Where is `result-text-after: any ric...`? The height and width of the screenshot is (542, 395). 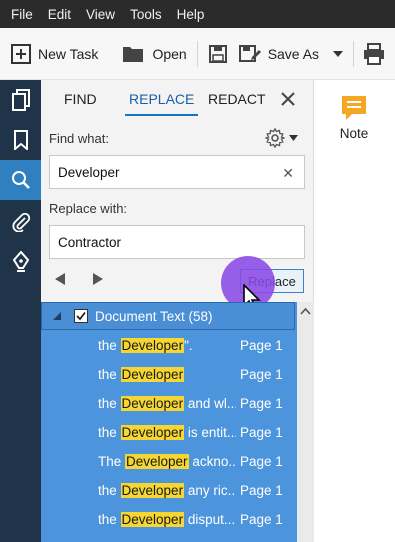
result-text-after: any ric... is located at coordinates (210, 490).